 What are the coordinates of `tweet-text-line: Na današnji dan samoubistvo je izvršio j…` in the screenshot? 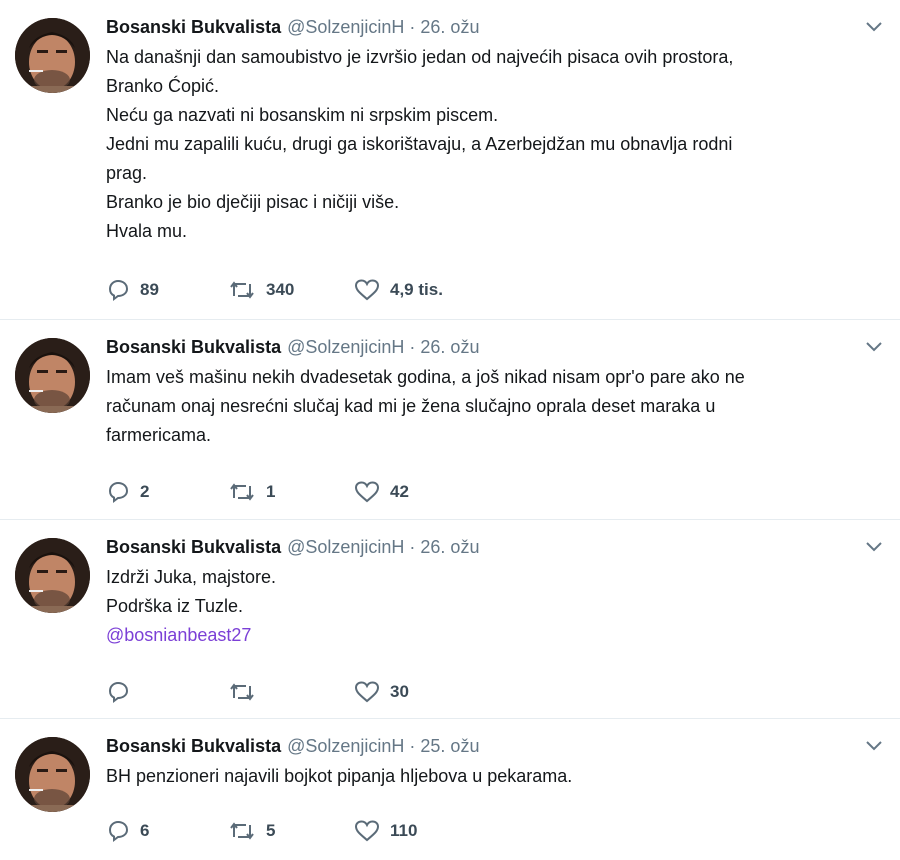 It's located at (420, 57).